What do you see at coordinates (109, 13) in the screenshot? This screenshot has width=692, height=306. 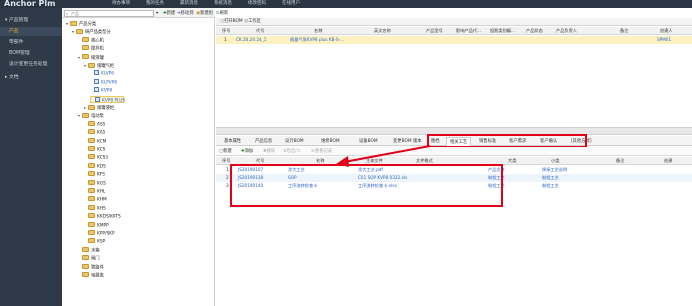 I see `tree-search-input: ⌕ 产品` at bounding box center [109, 13].